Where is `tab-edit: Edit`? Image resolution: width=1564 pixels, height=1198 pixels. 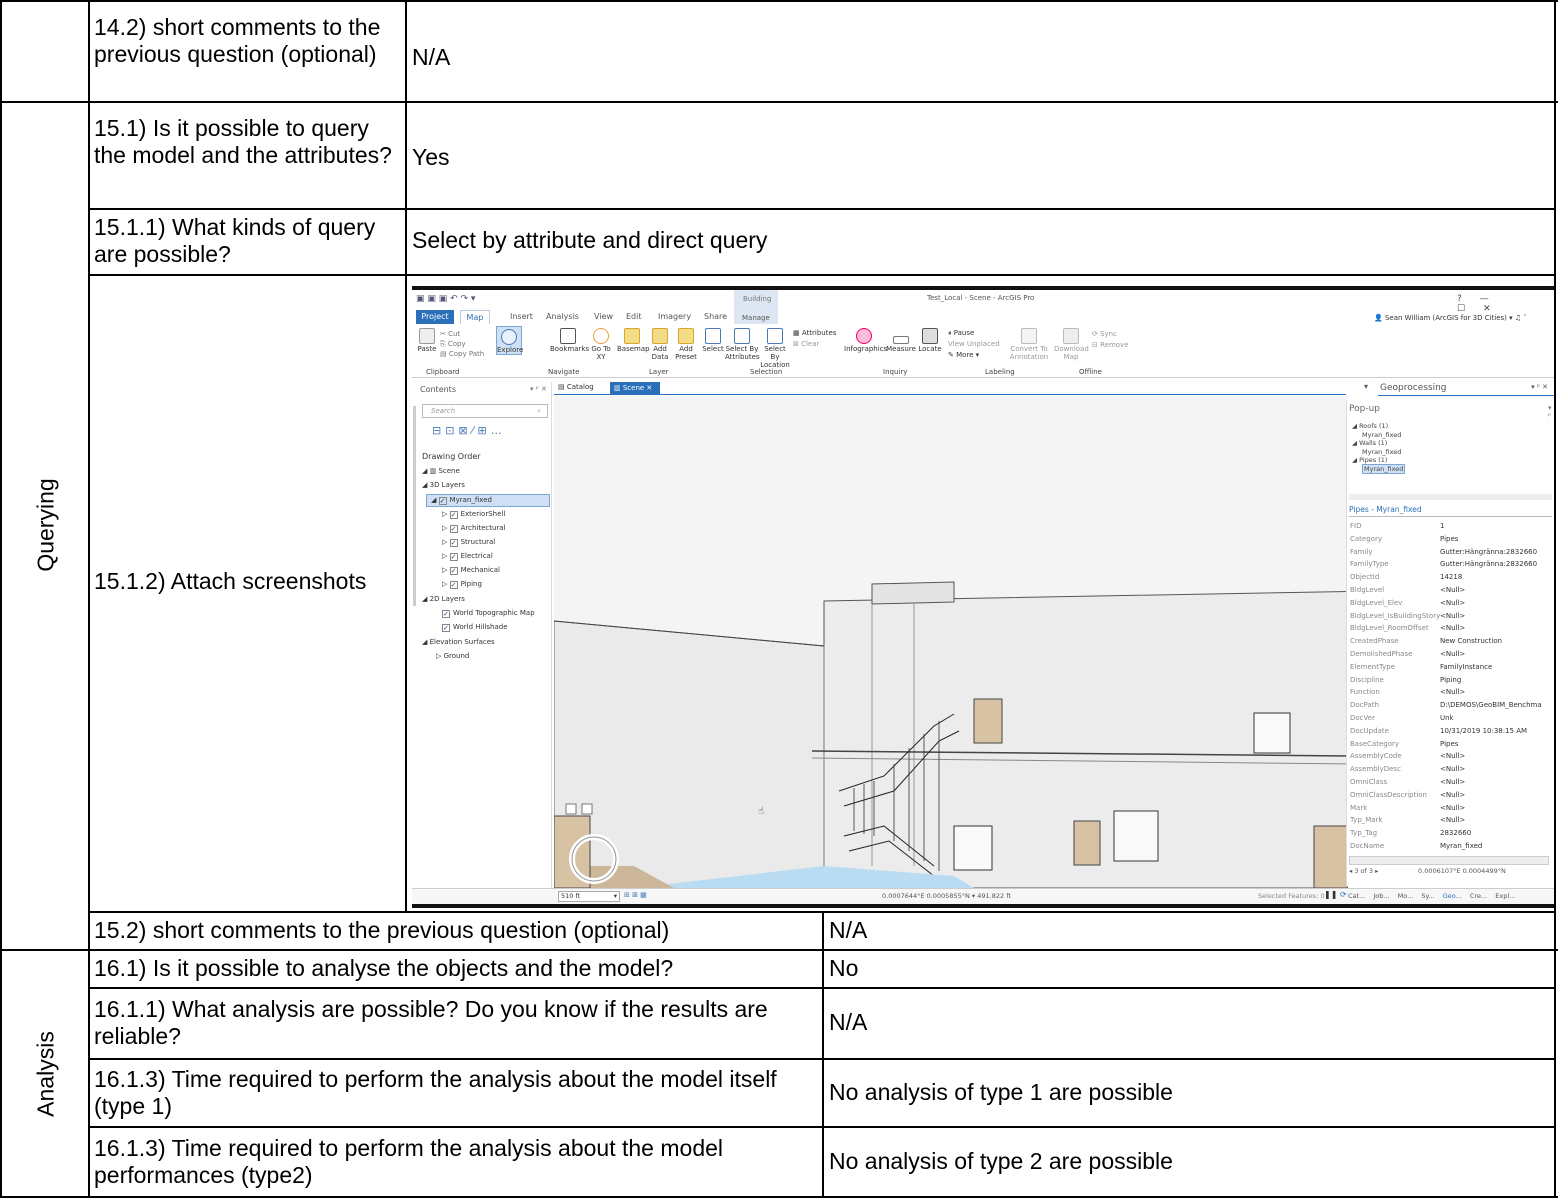 tab-edit: Edit is located at coordinates (634, 317).